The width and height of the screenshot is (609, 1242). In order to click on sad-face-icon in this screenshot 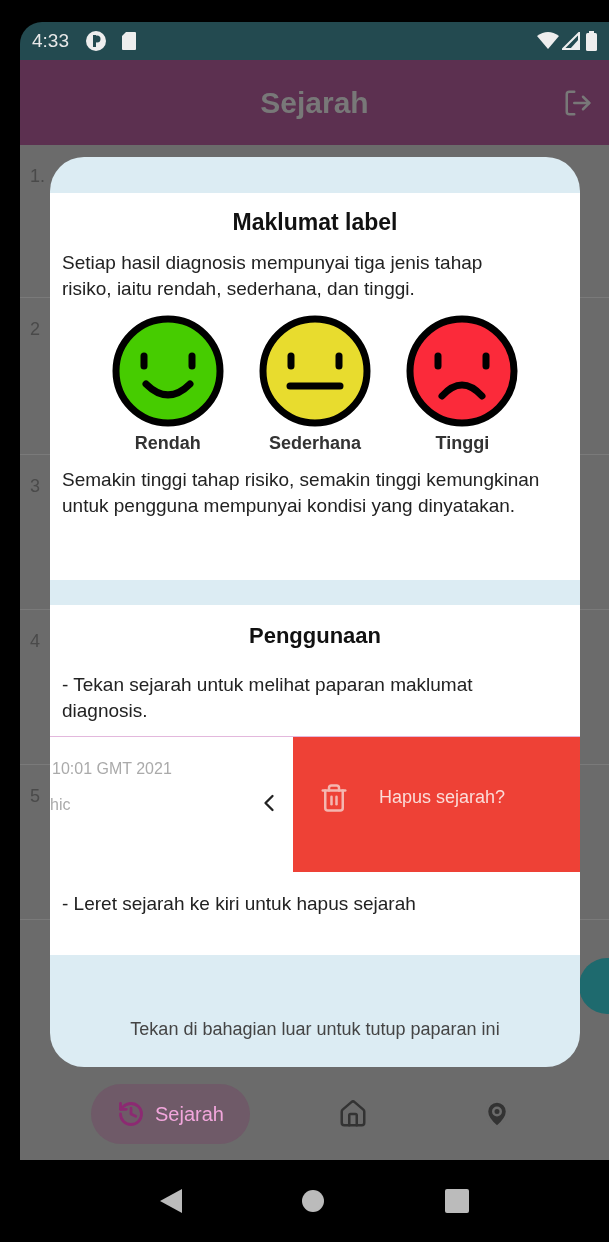, I will do `click(462, 370)`.